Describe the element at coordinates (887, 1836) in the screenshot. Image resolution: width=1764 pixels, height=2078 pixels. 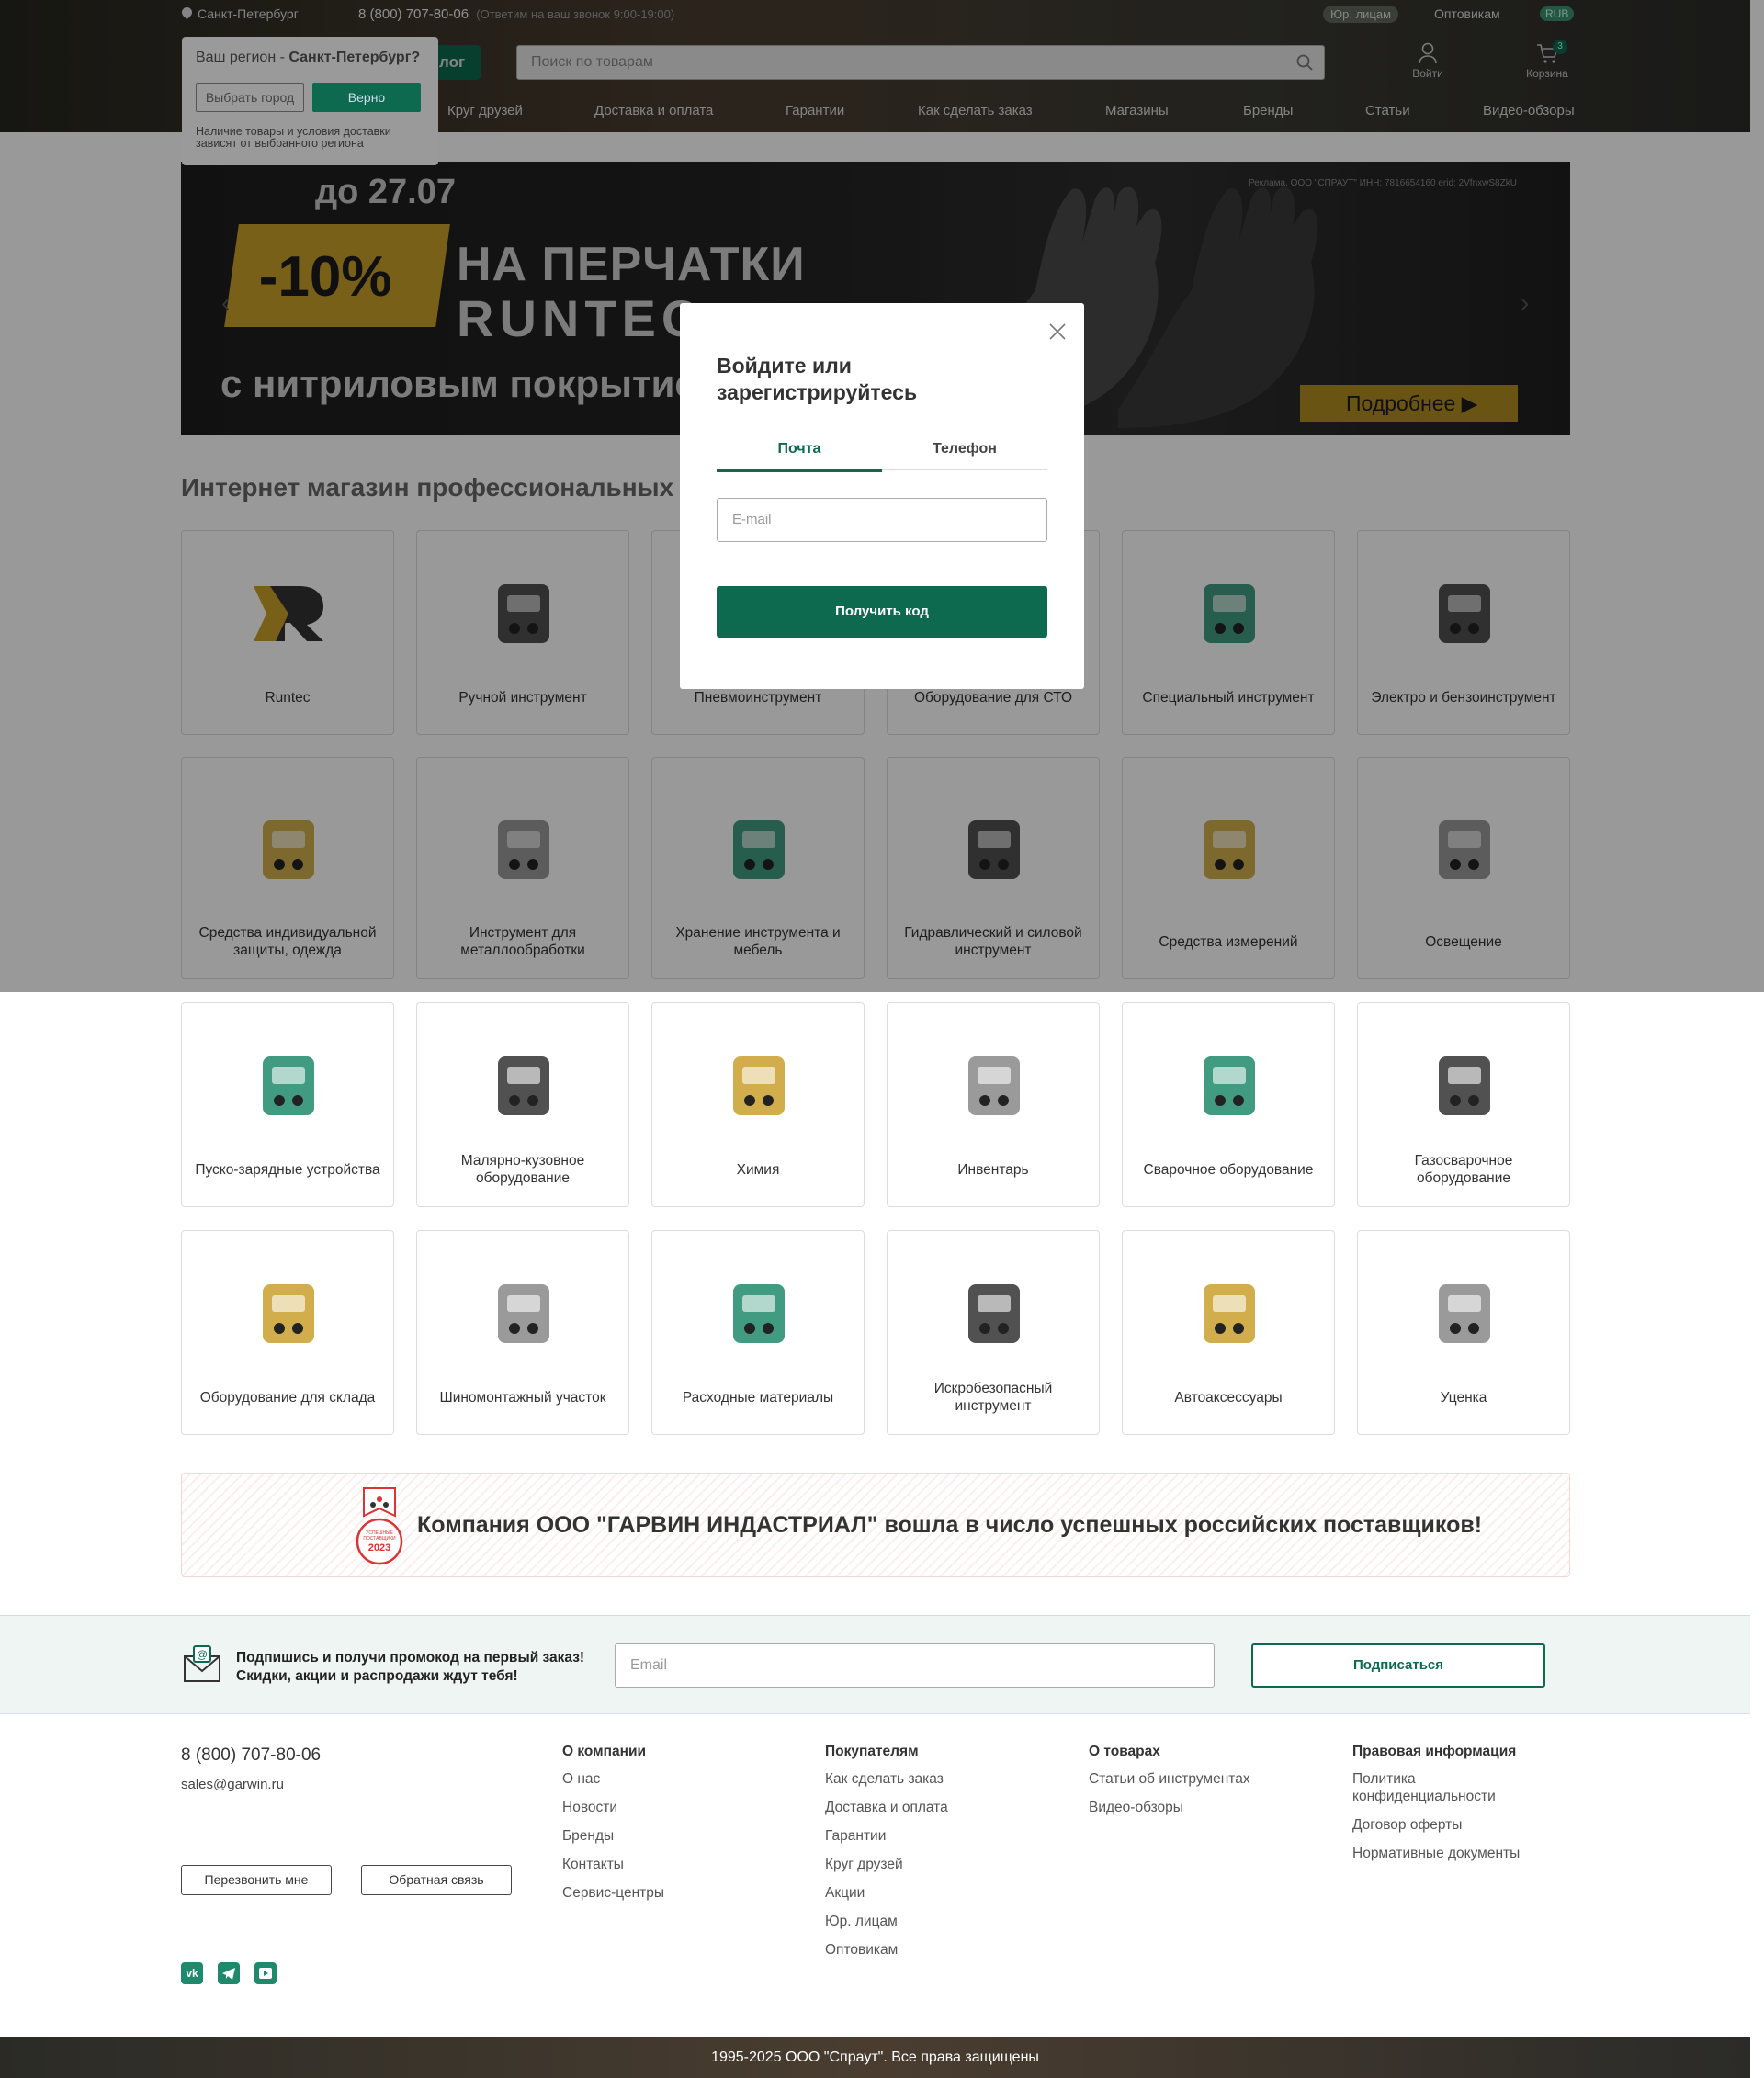
I see `footer-link: Гарантии` at that location.